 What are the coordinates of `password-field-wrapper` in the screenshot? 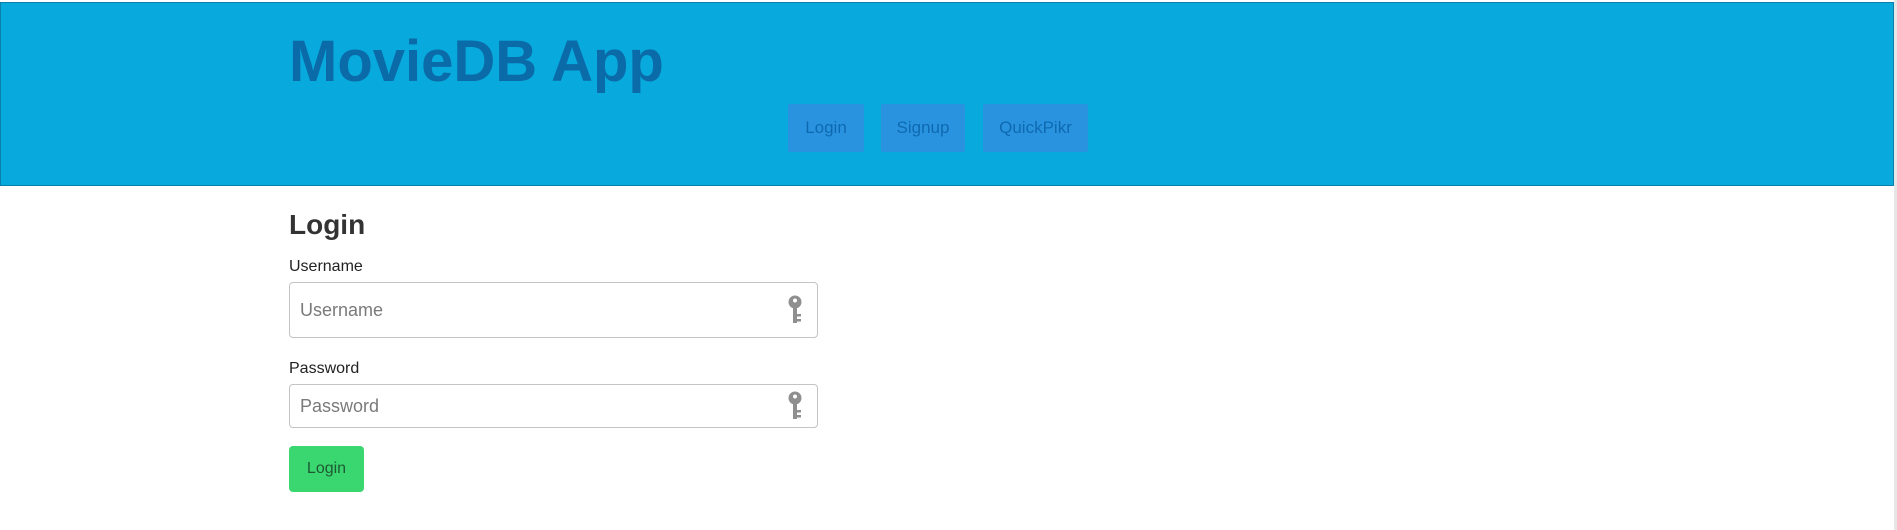 It's located at (553, 406).